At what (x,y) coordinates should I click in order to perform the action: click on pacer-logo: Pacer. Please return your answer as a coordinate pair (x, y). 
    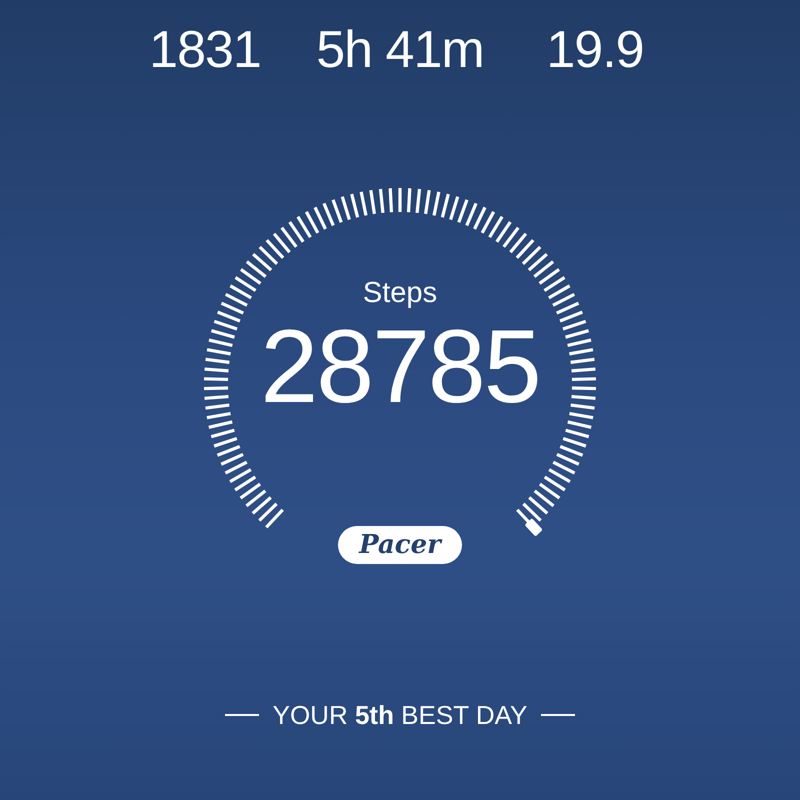
    Looking at the image, I should click on (400, 545).